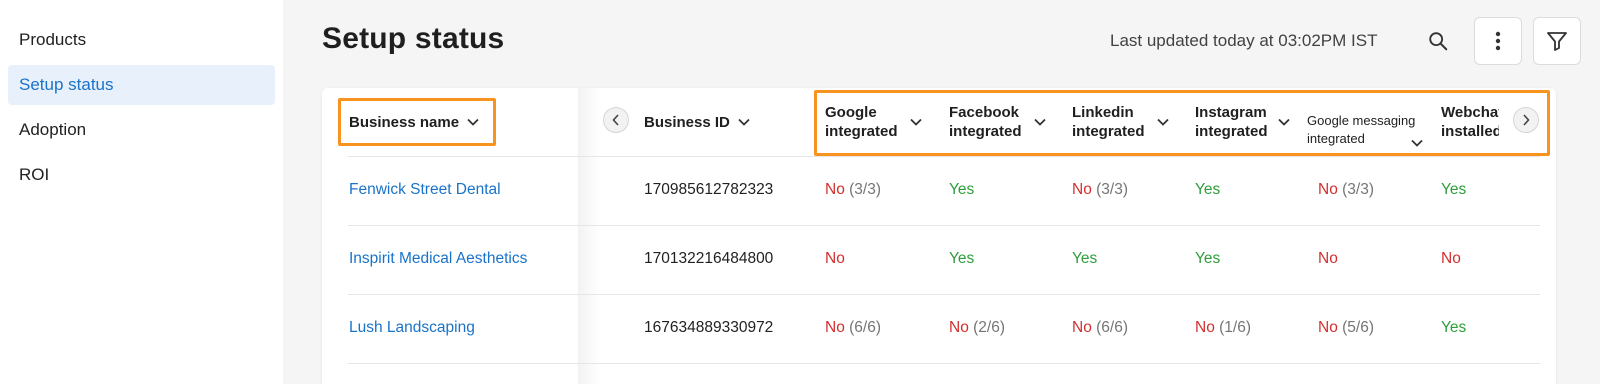 This screenshot has width=1600, height=384. What do you see at coordinates (709, 327) in the screenshot?
I see `business-id-cell: 167634889330972` at bounding box center [709, 327].